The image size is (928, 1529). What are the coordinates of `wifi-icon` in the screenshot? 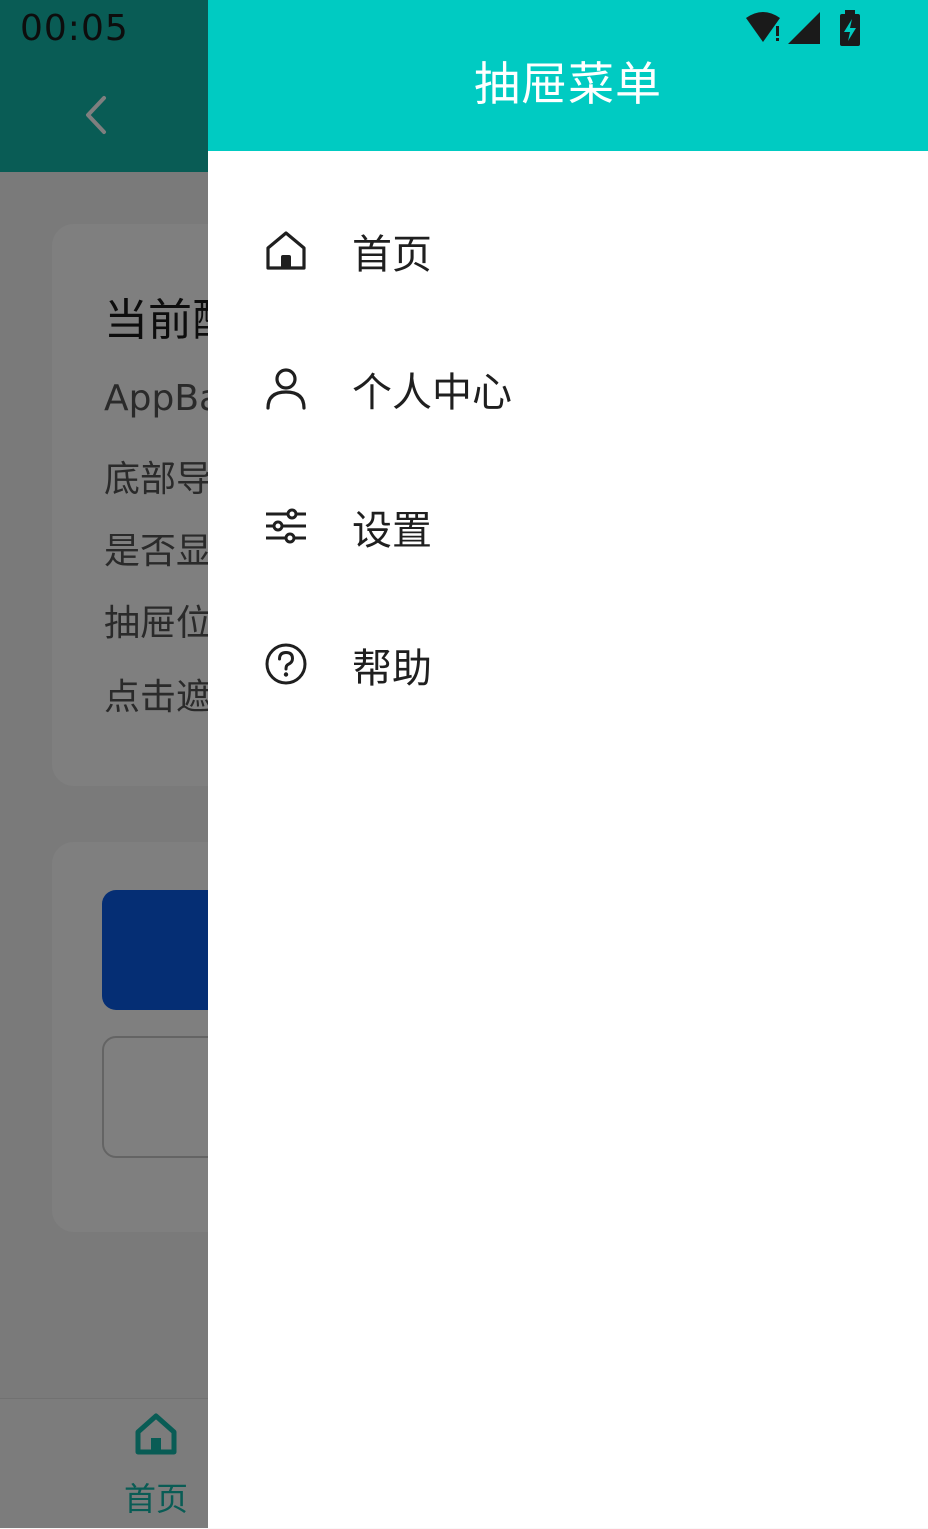 It's located at (763, 27).